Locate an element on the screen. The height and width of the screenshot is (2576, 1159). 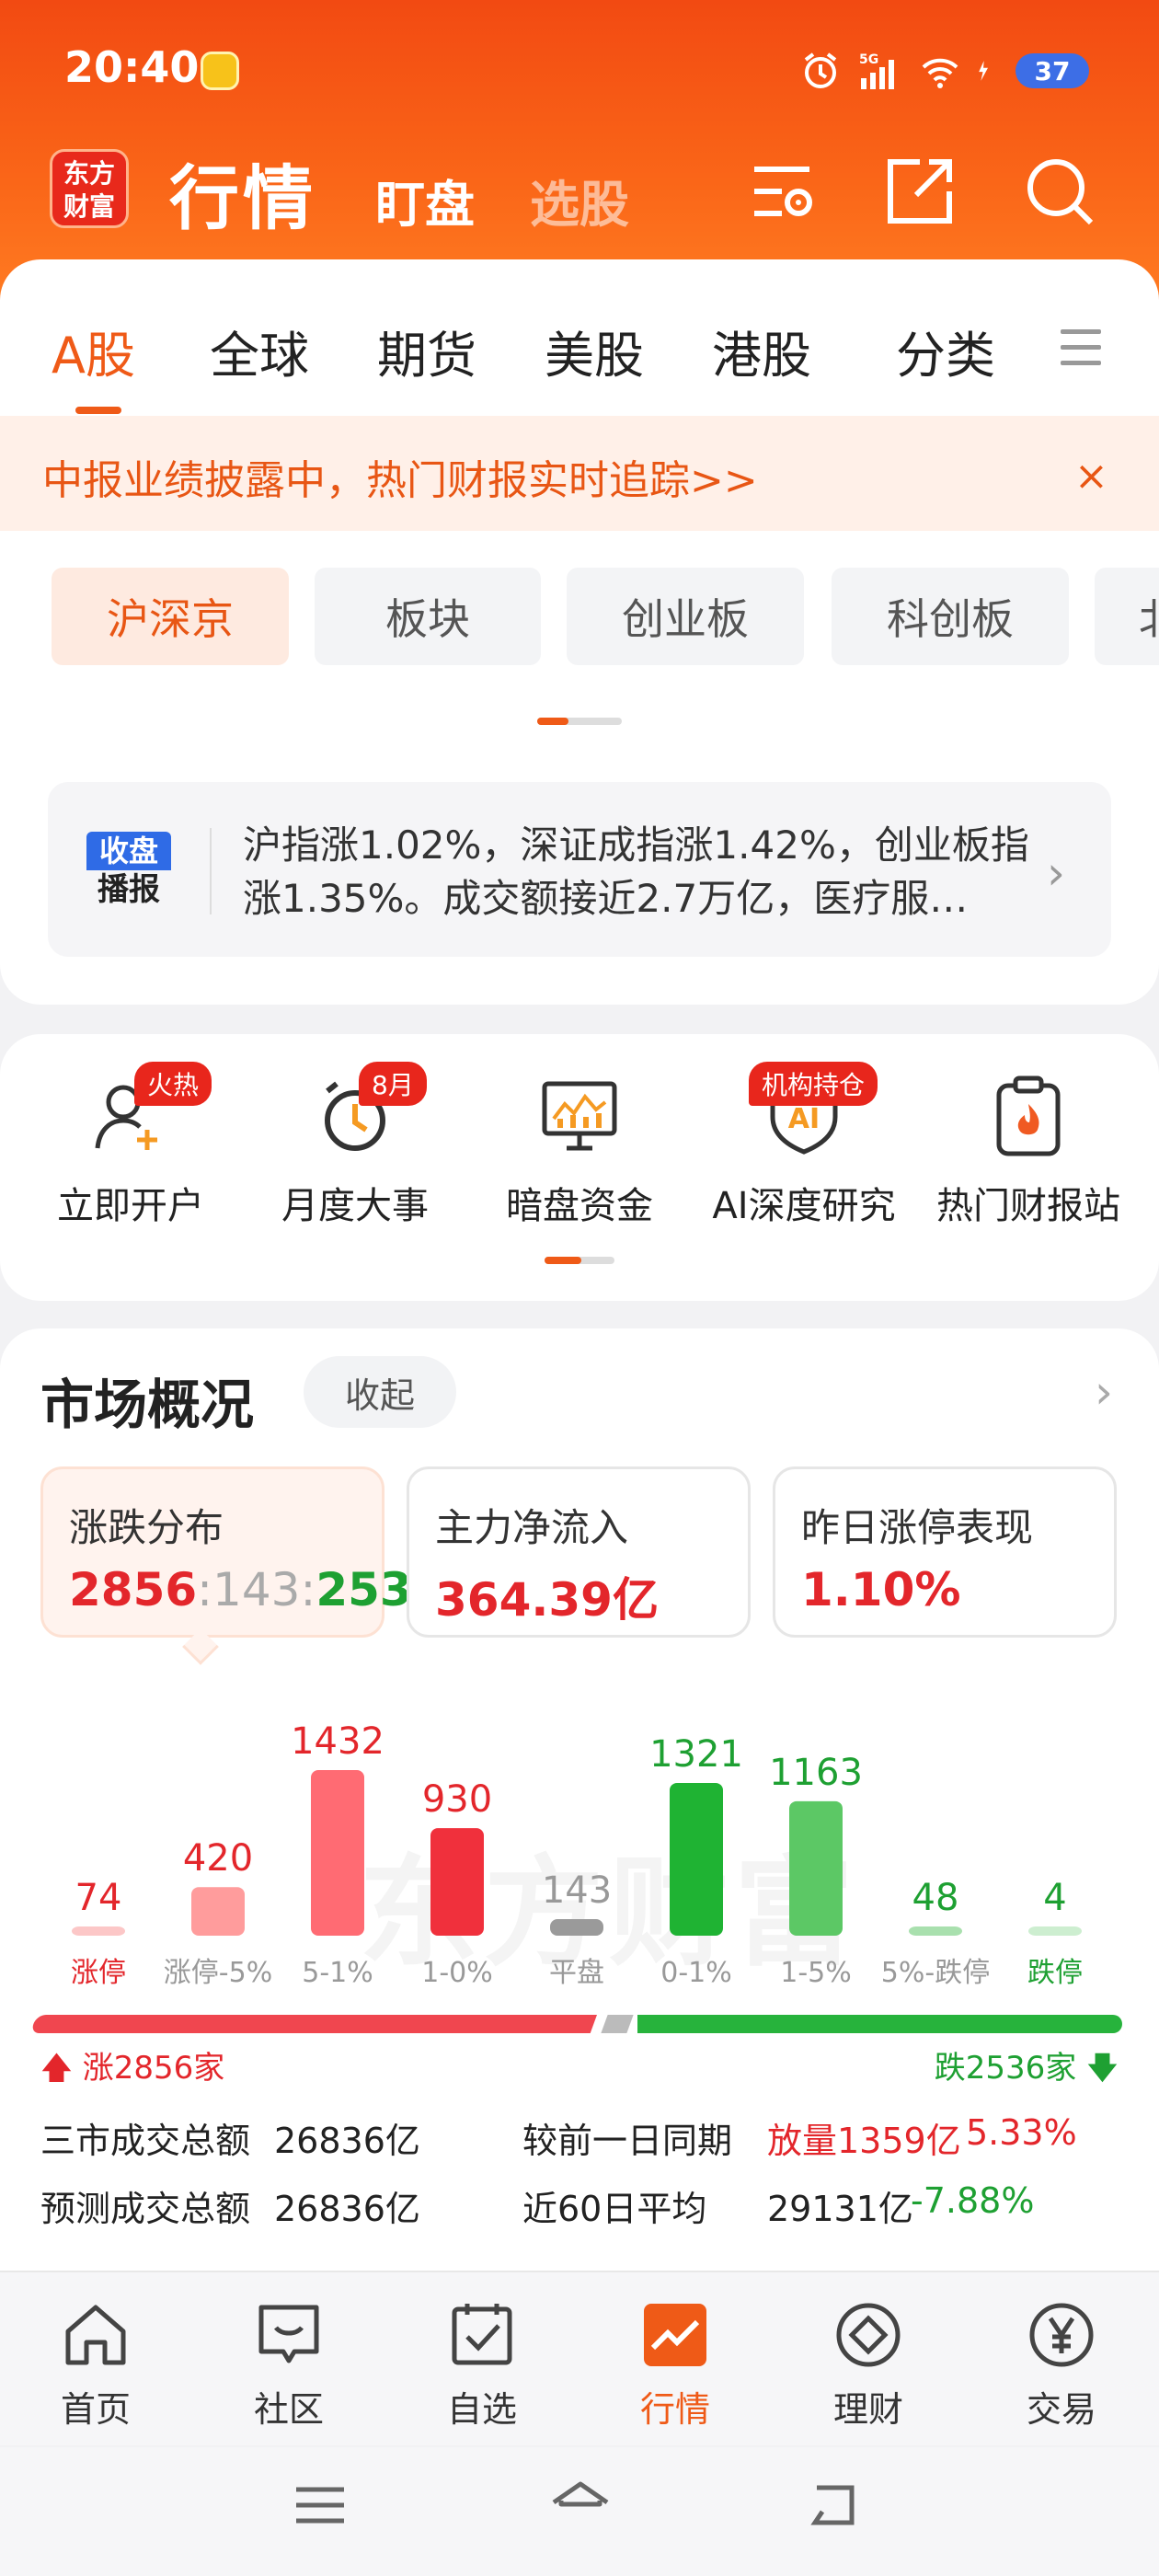
chip-beijing: 北 is located at coordinates (1127, 616).